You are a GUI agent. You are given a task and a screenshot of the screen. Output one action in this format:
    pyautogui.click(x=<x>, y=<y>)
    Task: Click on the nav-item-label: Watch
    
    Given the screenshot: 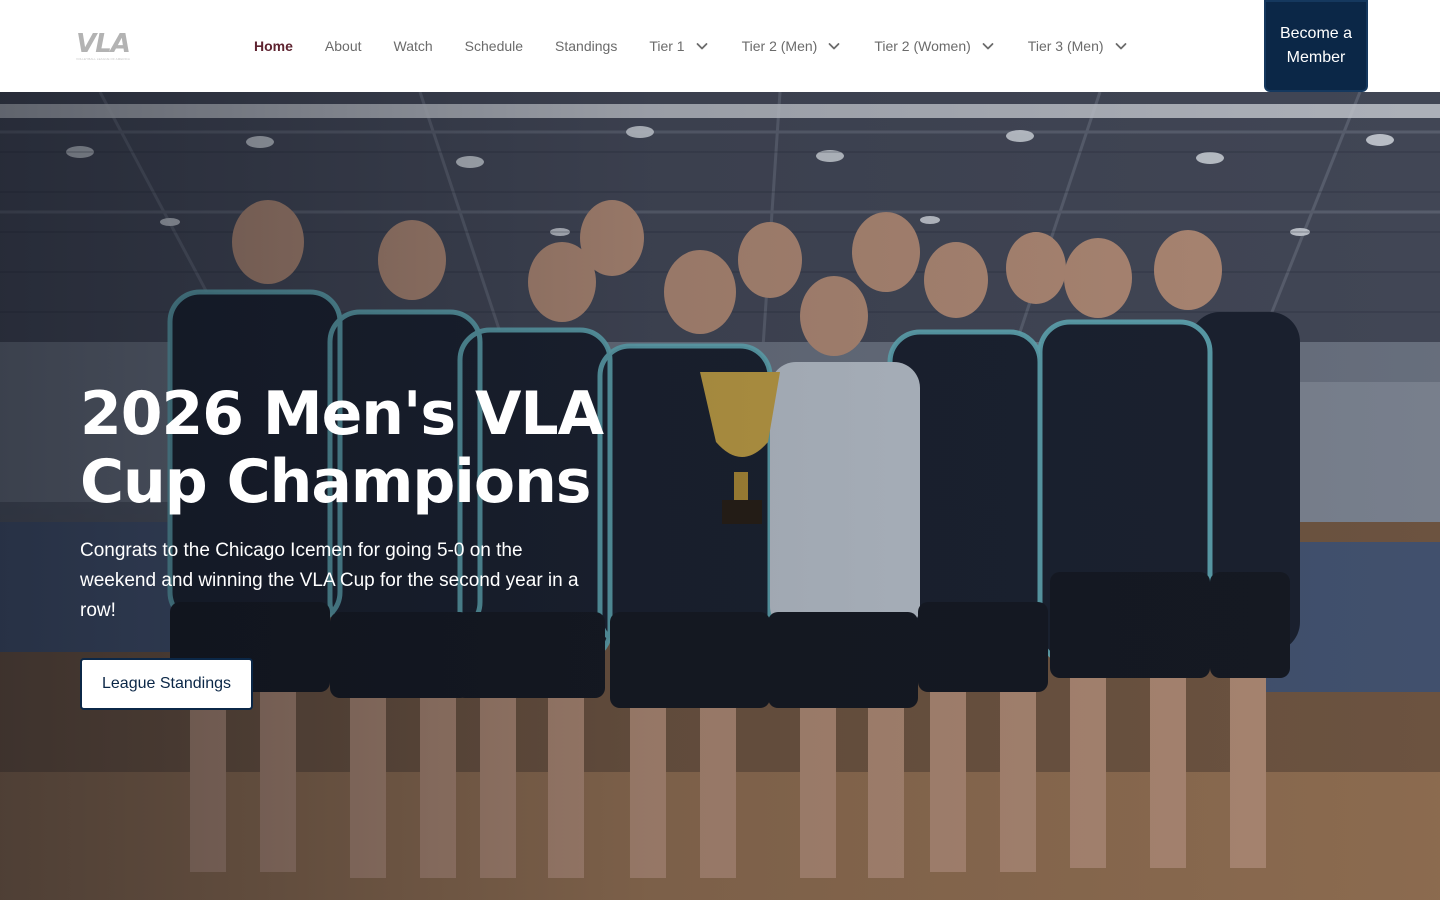 What is the action you would take?
    pyautogui.click(x=413, y=46)
    